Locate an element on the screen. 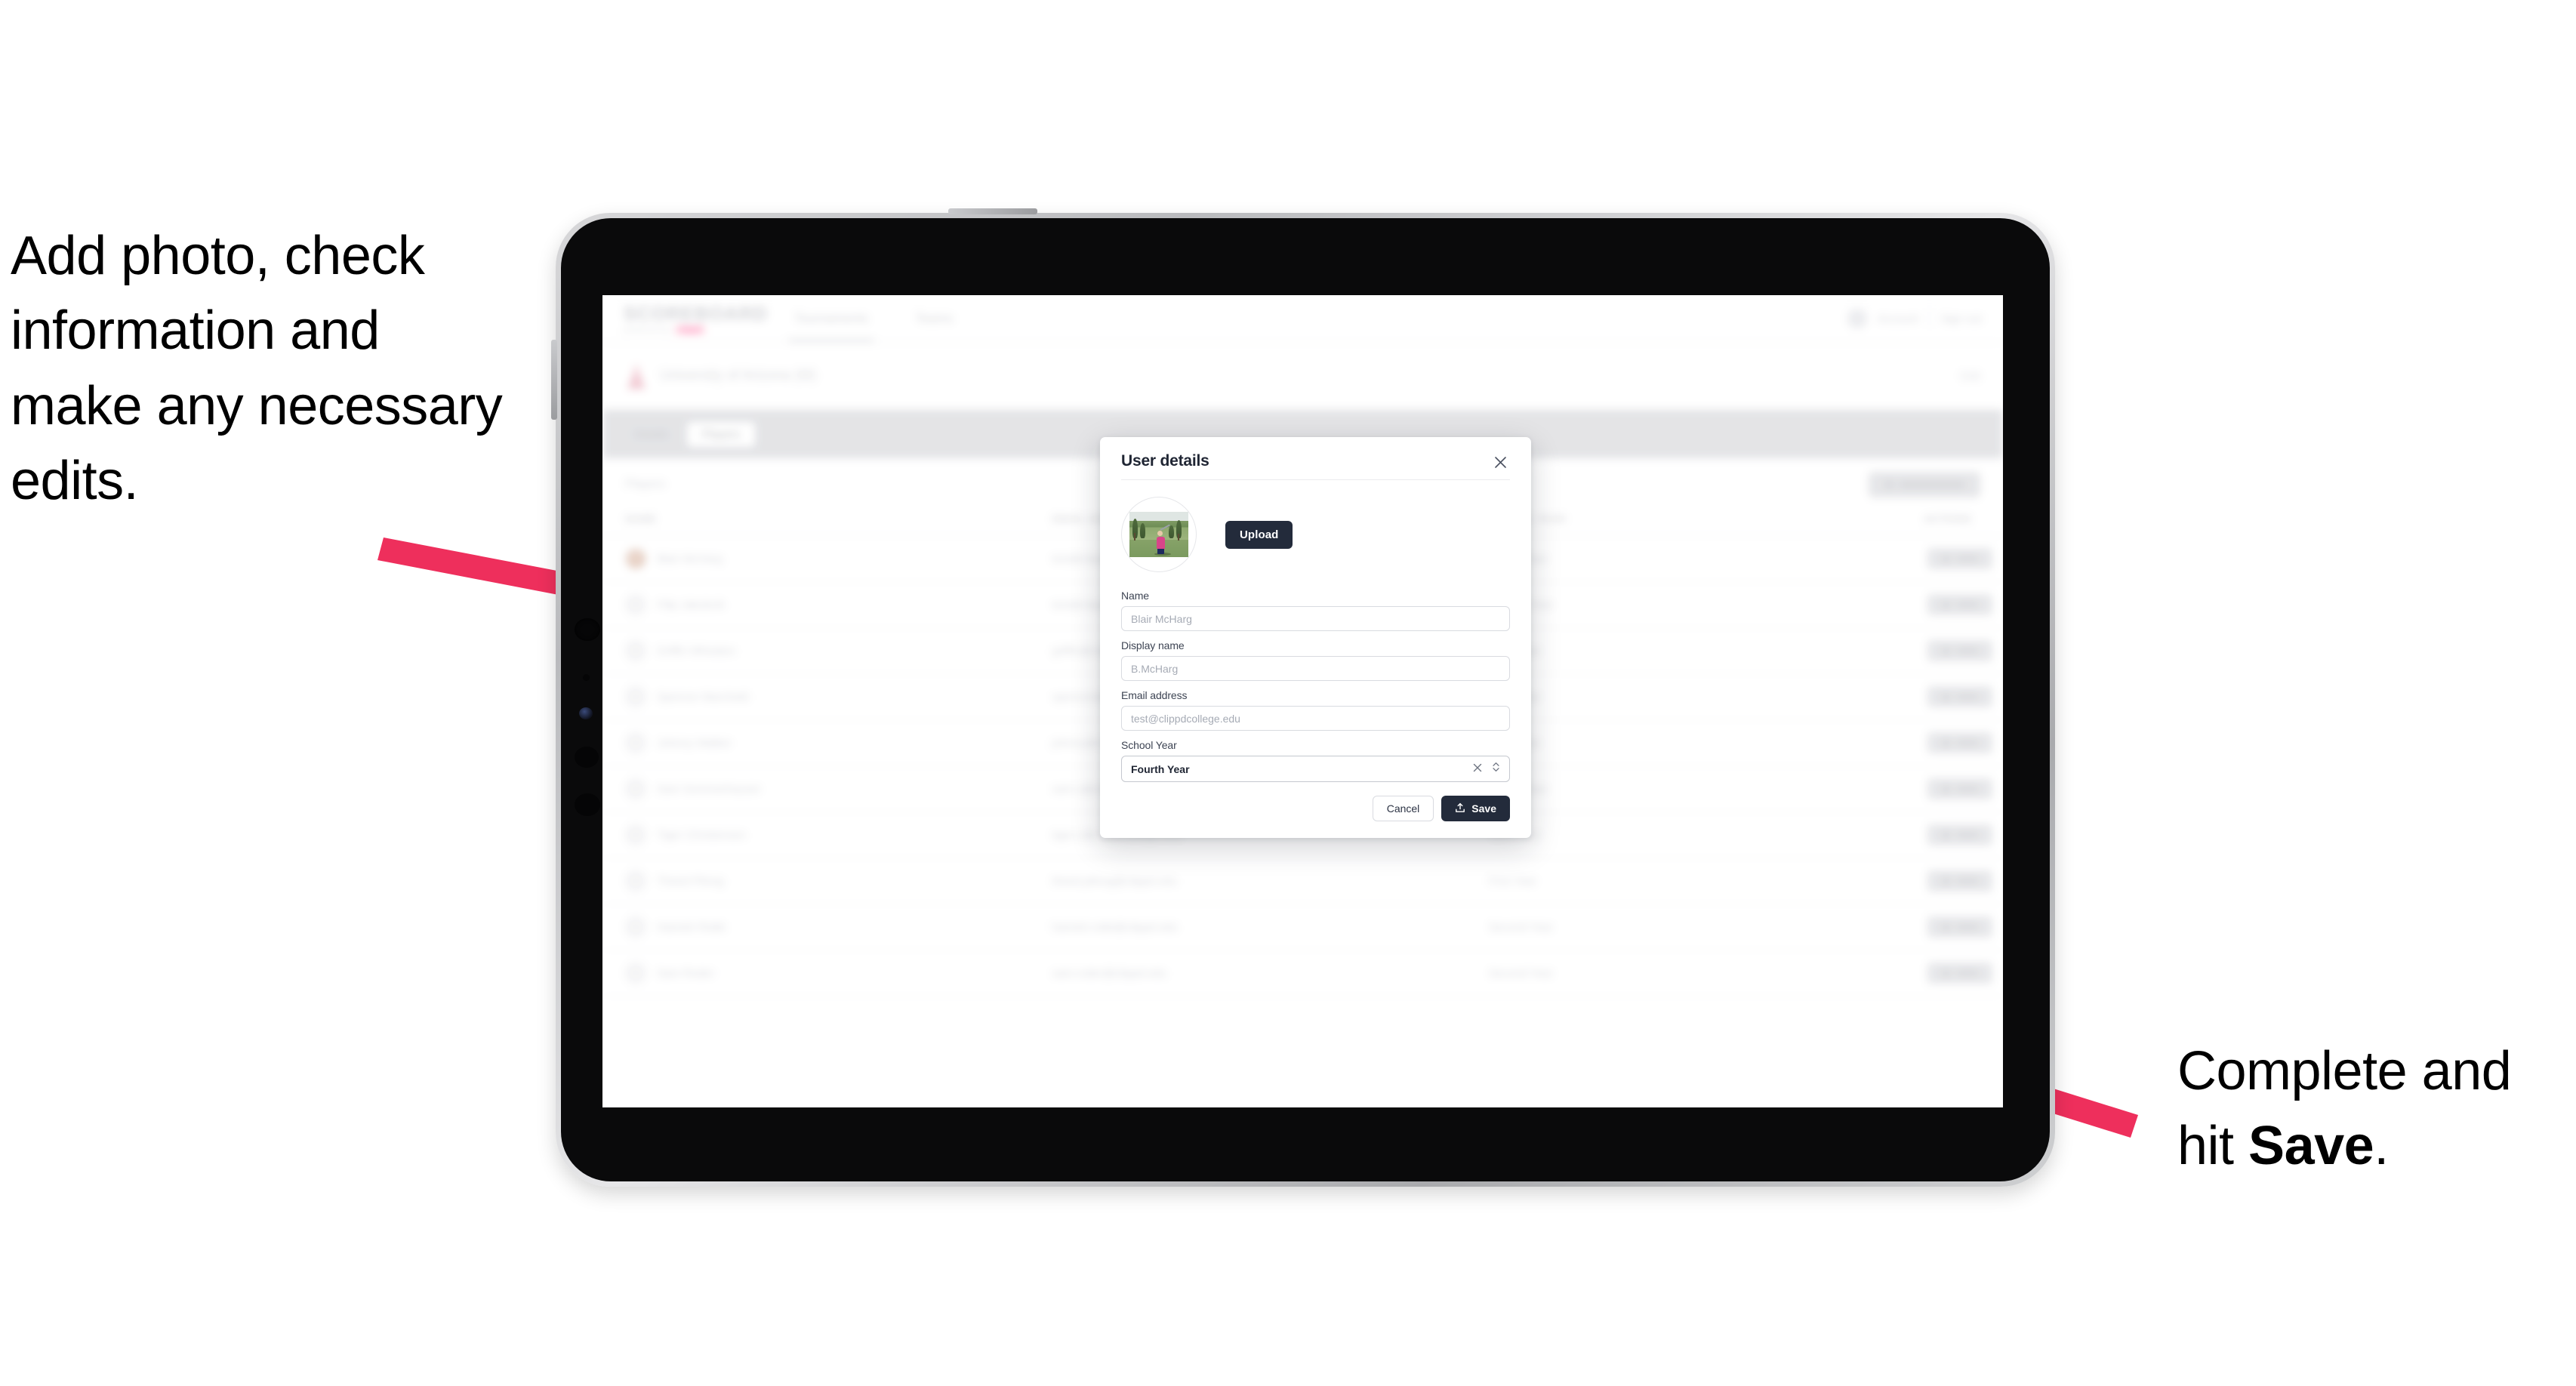 Image resolution: width=2576 pixels, height=1386 pixels. school-year-value: Fourth Year is located at coordinates (1160, 768).